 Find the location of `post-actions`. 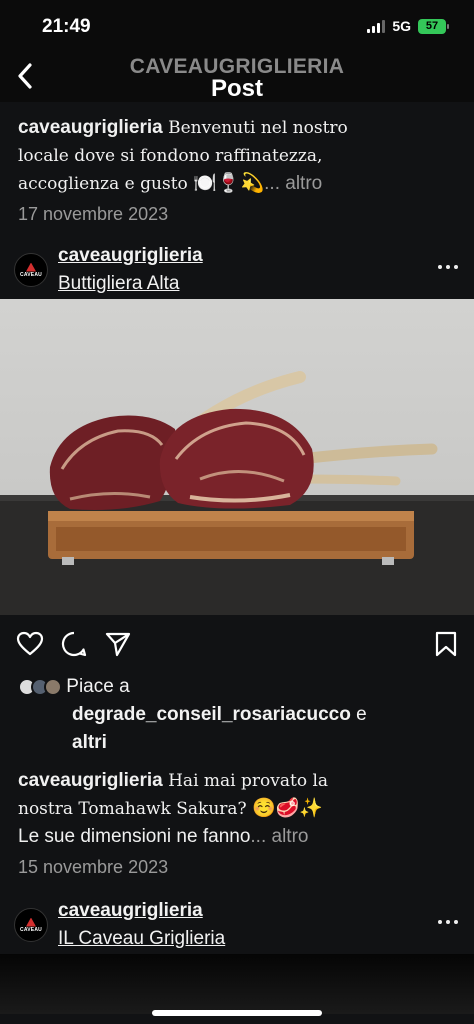

post-actions is located at coordinates (237, 644).